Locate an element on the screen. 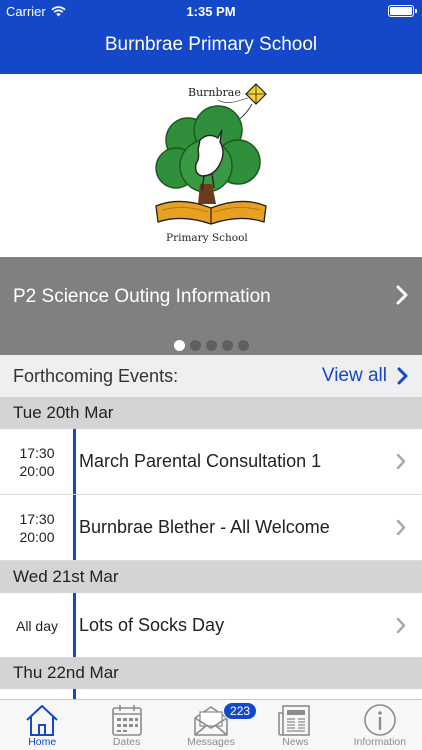 This screenshot has height=750, width=422. svg-text: Primary School is located at coordinates (207, 238).